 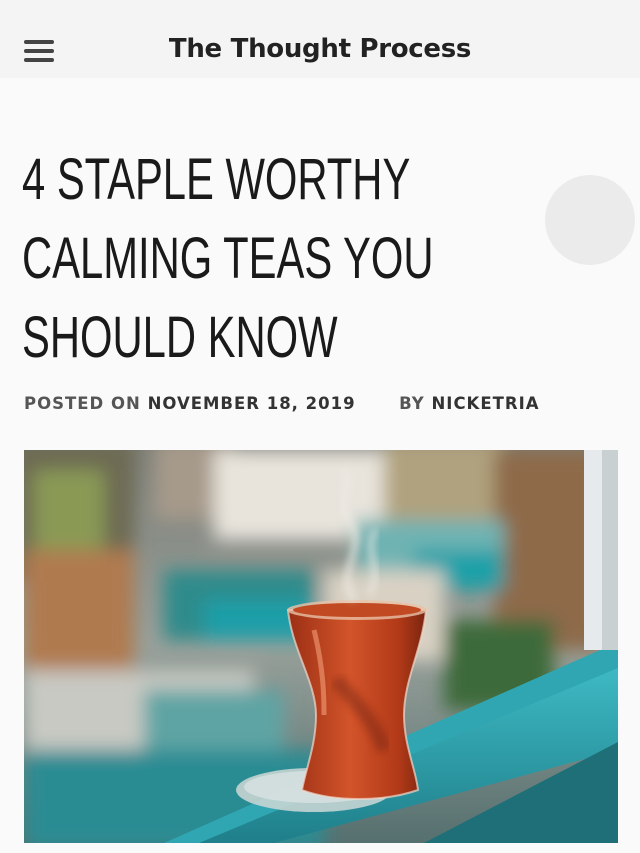 What do you see at coordinates (412, 403) in the screenshot?
I see `by-label: BY` at bounding box center [412, 403].